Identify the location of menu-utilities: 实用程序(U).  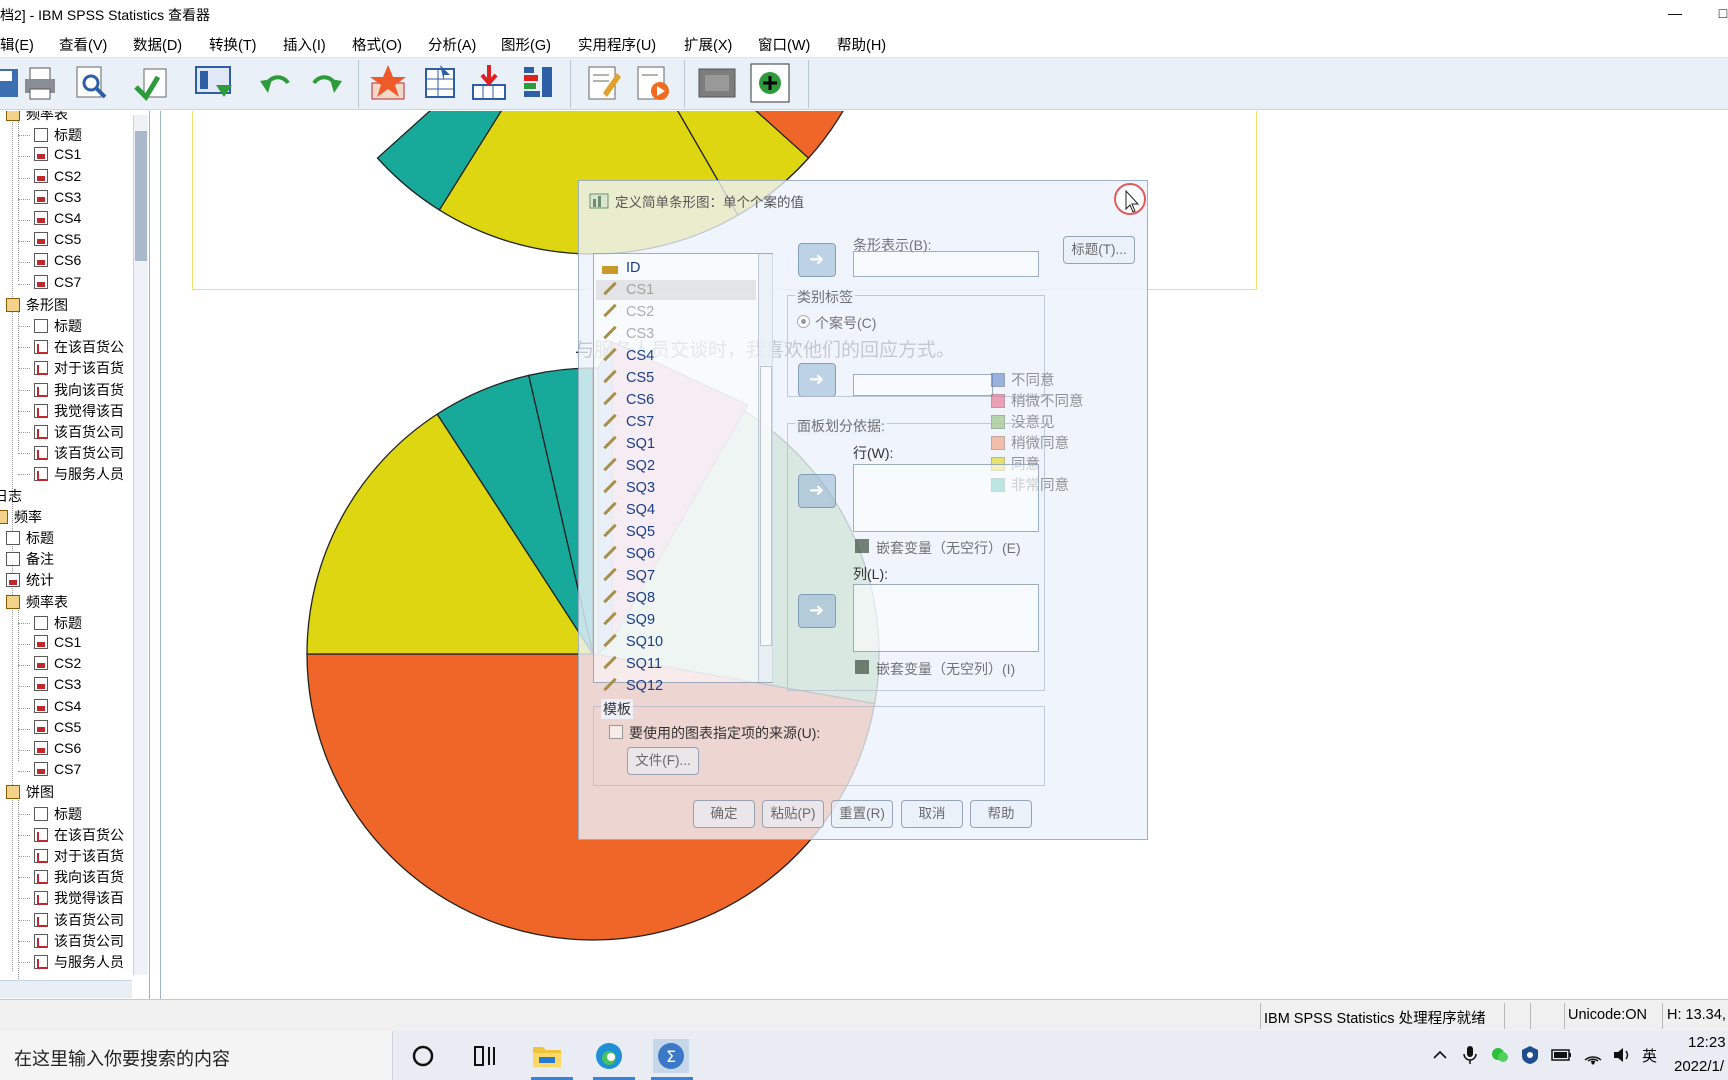
(617, 44).